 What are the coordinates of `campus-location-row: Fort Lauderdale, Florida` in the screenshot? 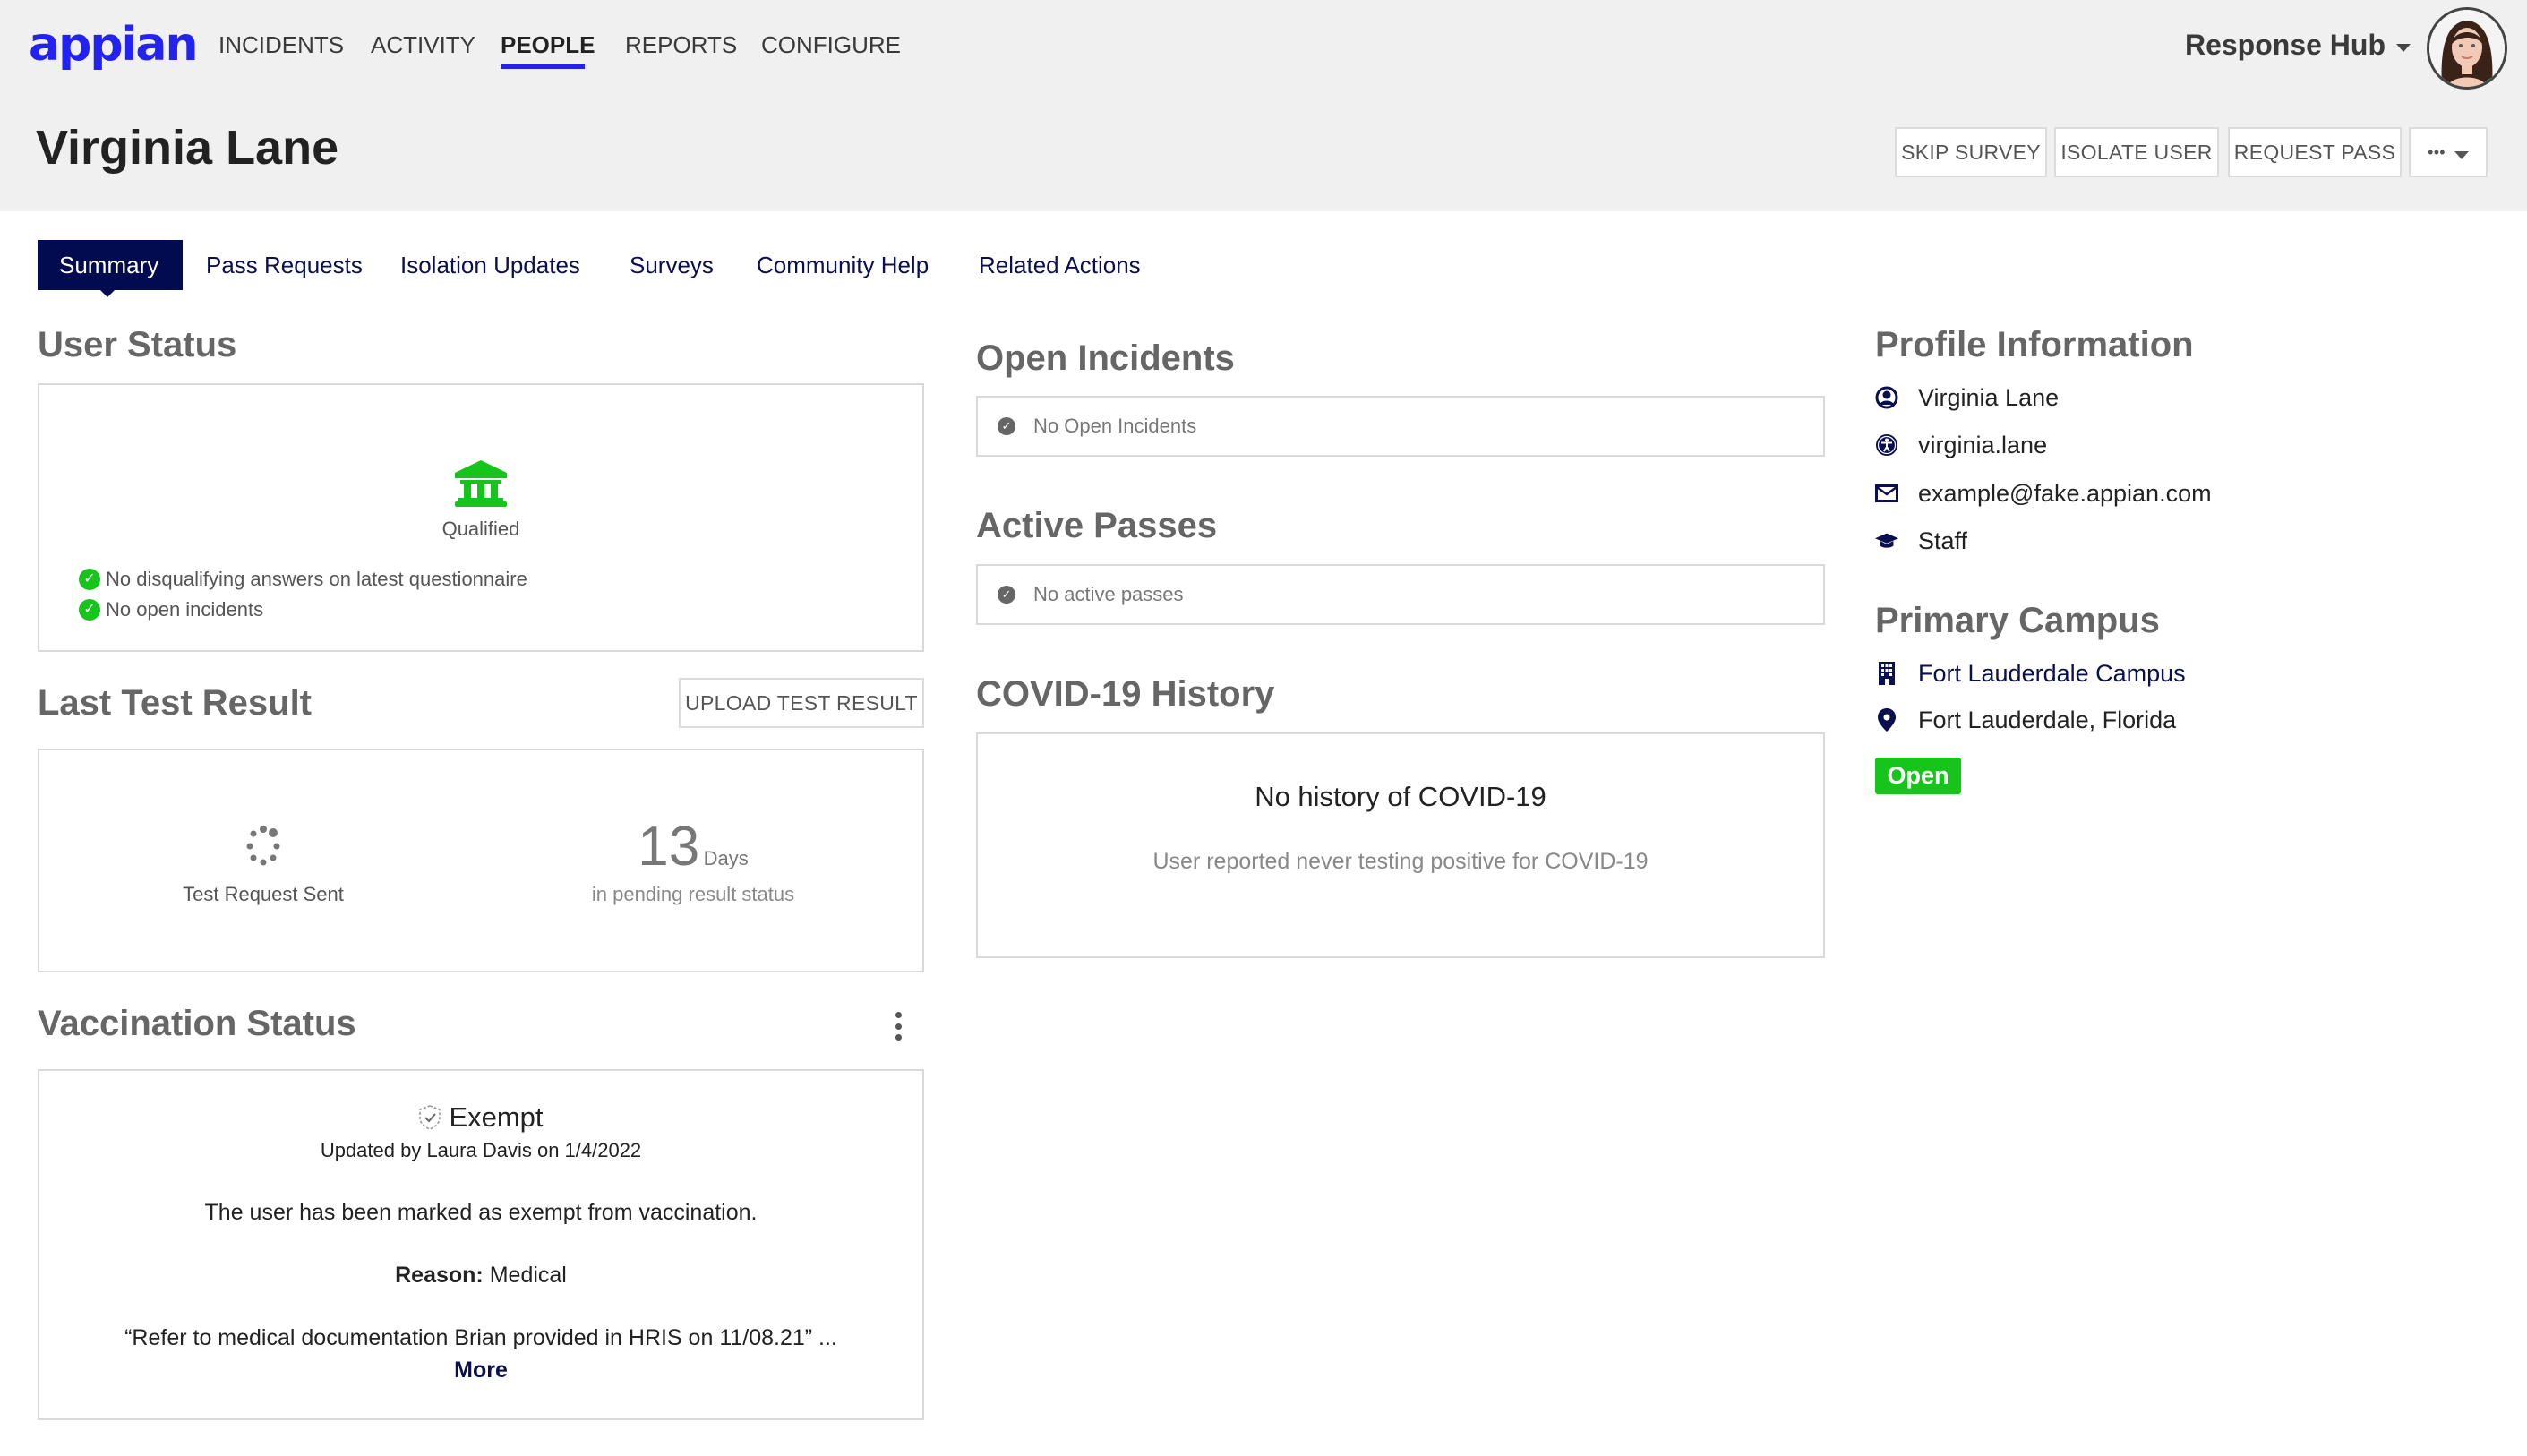 It's located at (2025, 720).